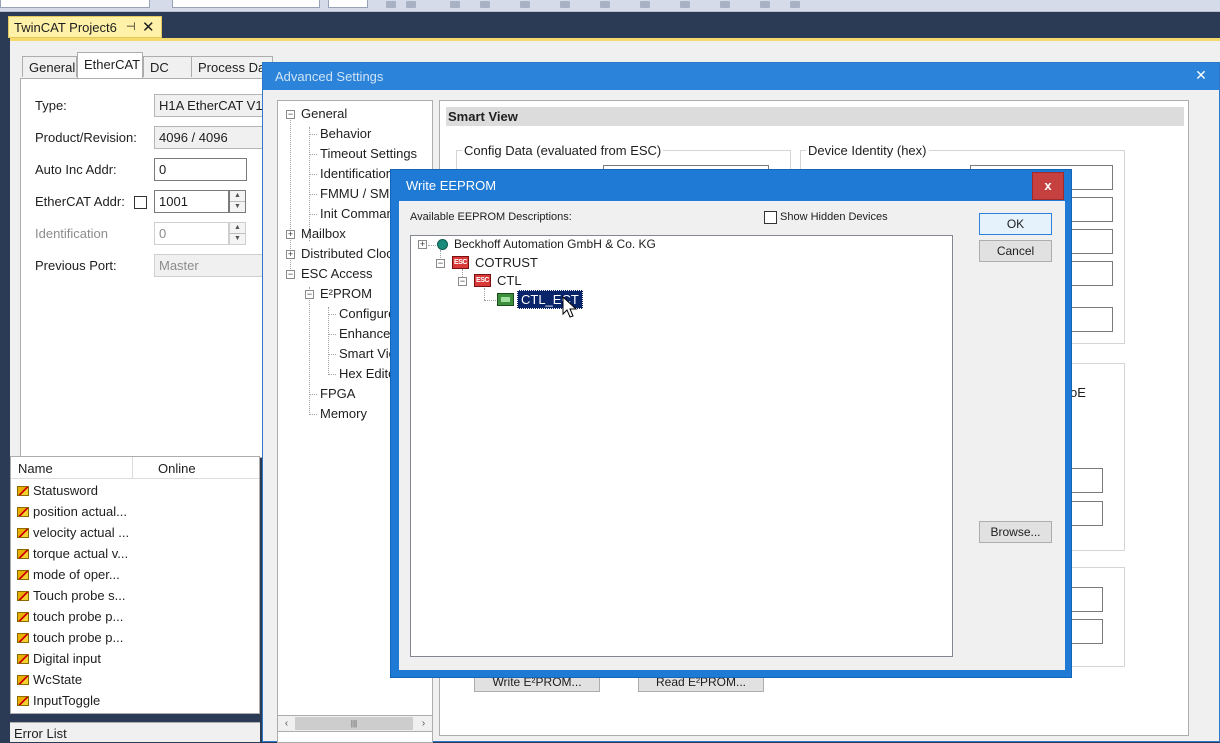 The width and height of the screenshot is (1220, 743). Describe the element at coordinates (168, 66) in the screenshot. I see `tab-dc: DC` at that location.